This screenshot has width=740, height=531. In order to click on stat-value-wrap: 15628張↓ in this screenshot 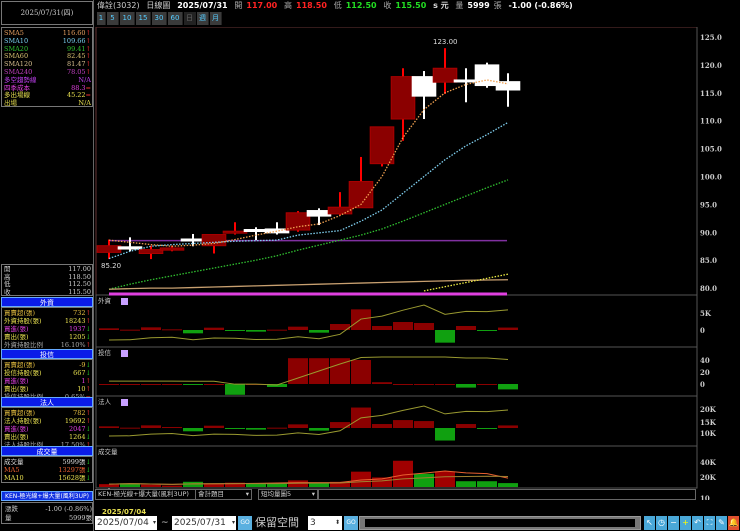, I will do `click(74, 478)`.